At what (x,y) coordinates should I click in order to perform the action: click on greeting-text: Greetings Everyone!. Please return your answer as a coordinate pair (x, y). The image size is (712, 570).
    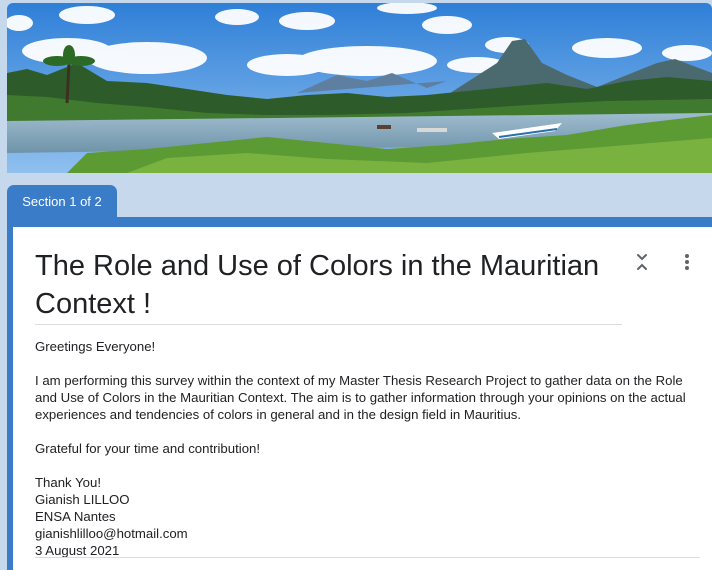
    Looking at the image, I should click on (95, 346).